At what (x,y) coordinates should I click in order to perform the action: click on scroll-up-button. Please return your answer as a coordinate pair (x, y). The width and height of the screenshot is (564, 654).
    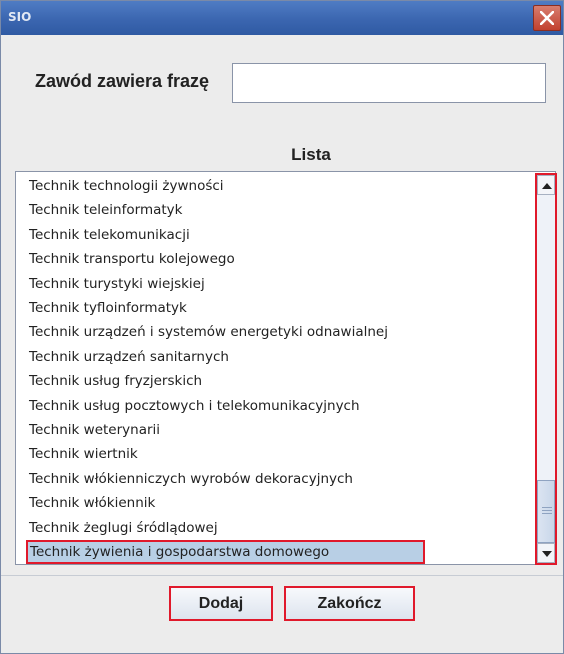
    Looking at the image, I should click on (546, 185).